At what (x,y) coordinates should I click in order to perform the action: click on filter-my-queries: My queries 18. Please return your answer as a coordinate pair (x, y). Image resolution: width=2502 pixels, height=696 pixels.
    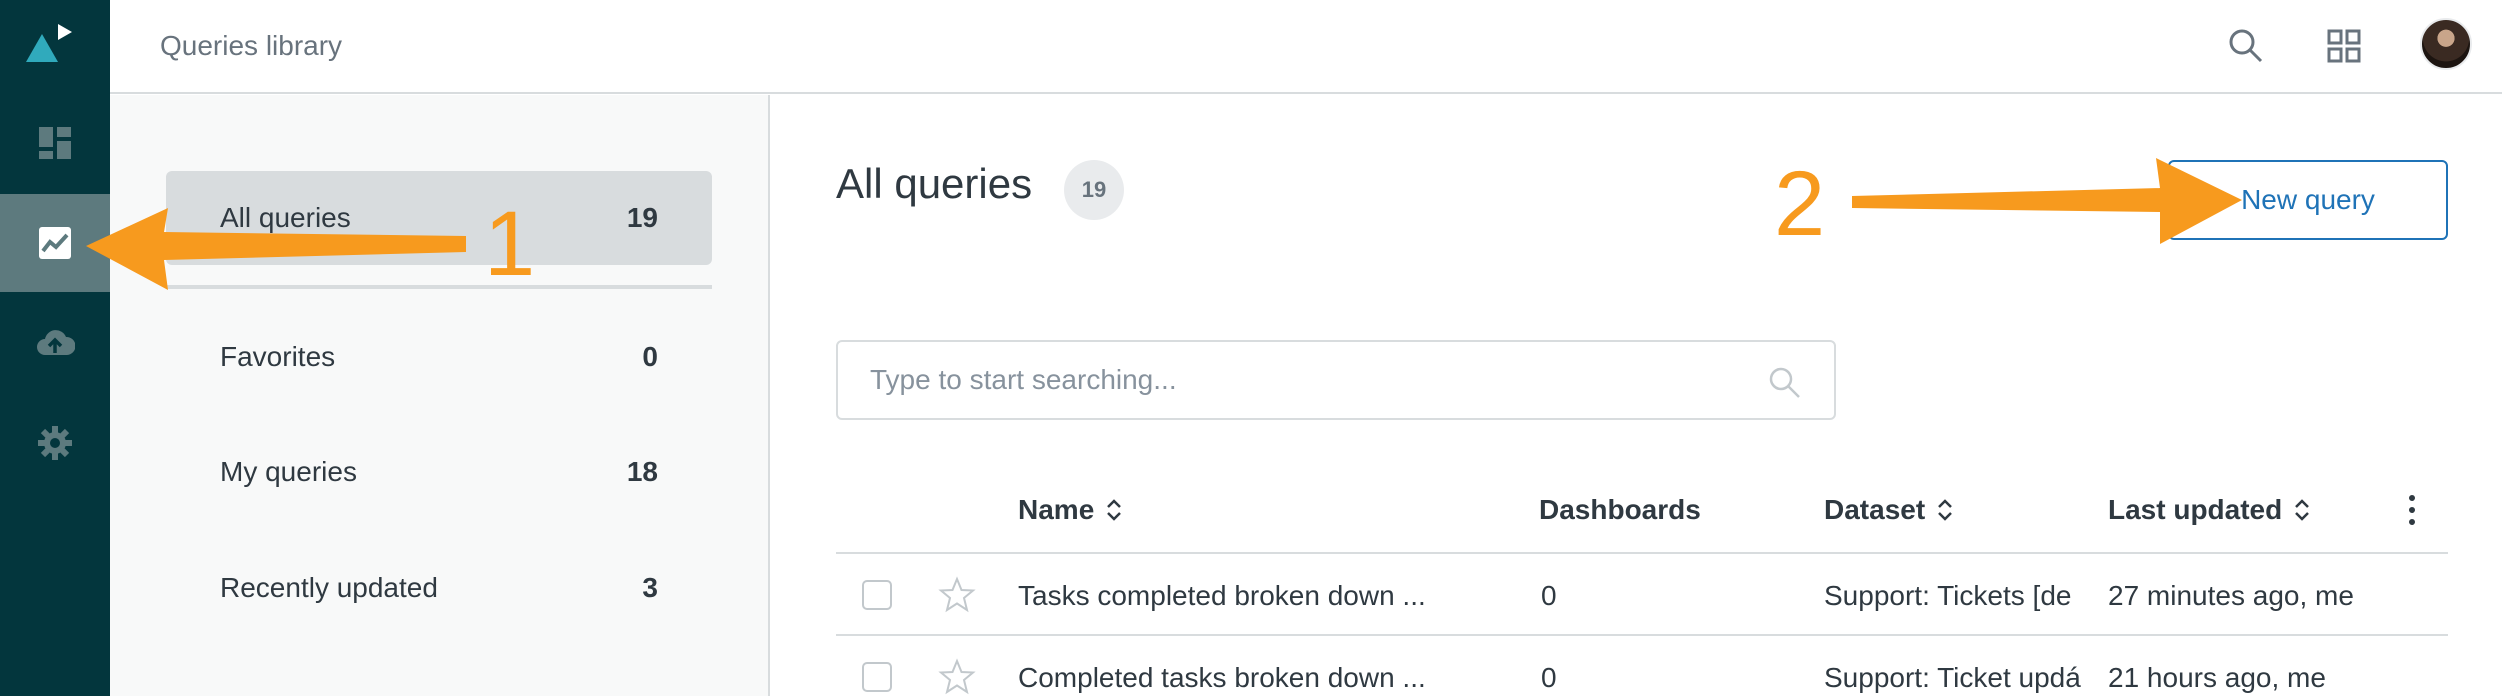
    Looking at the image, I should click on (439, 472).